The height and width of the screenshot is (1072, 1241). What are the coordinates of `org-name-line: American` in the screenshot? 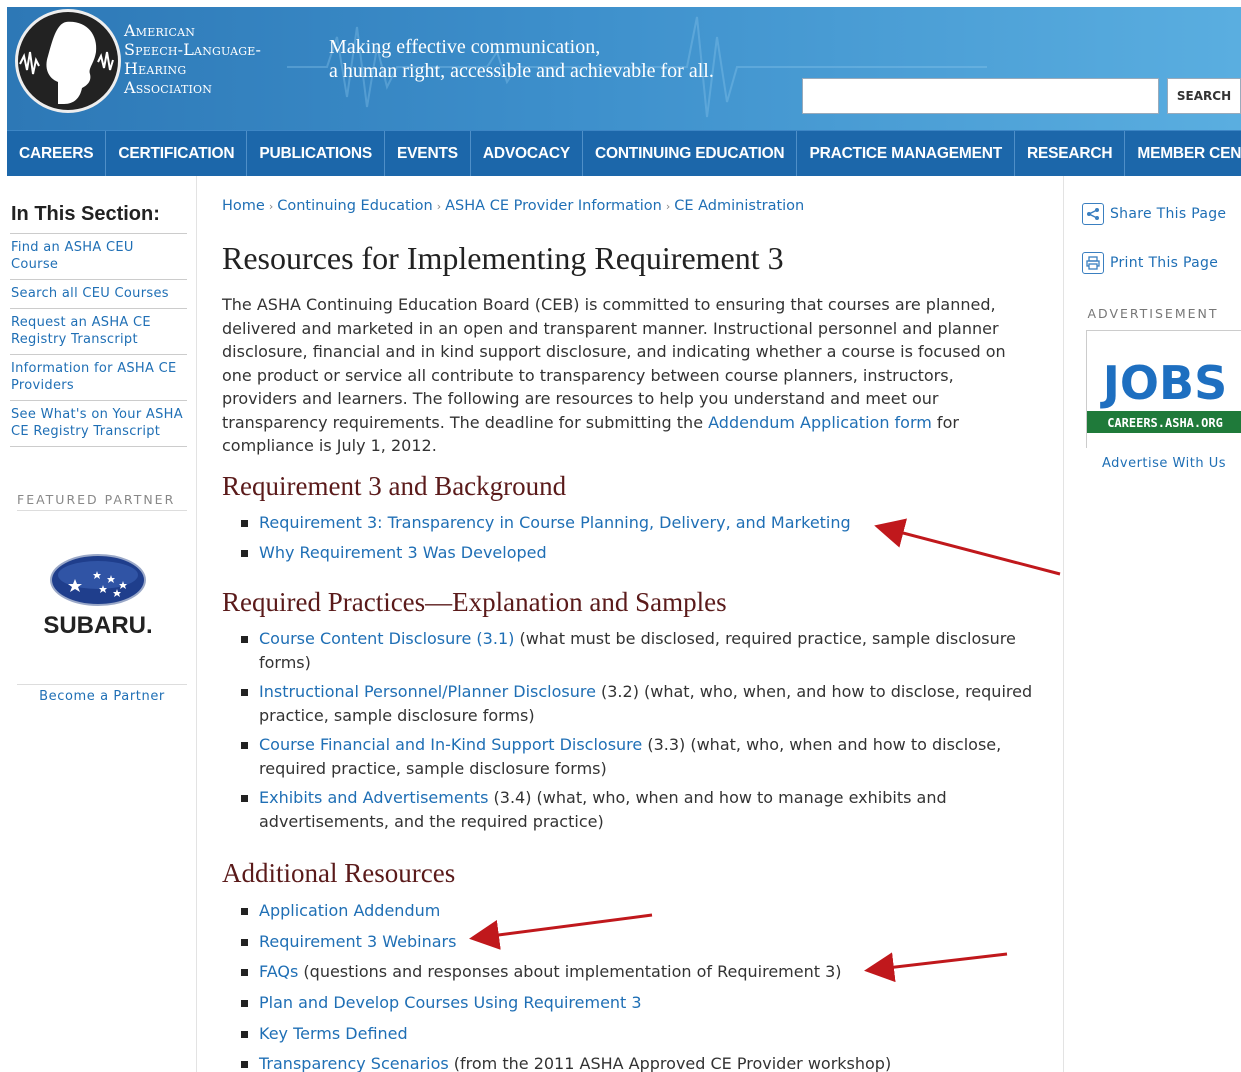 It's located at (160, 30).